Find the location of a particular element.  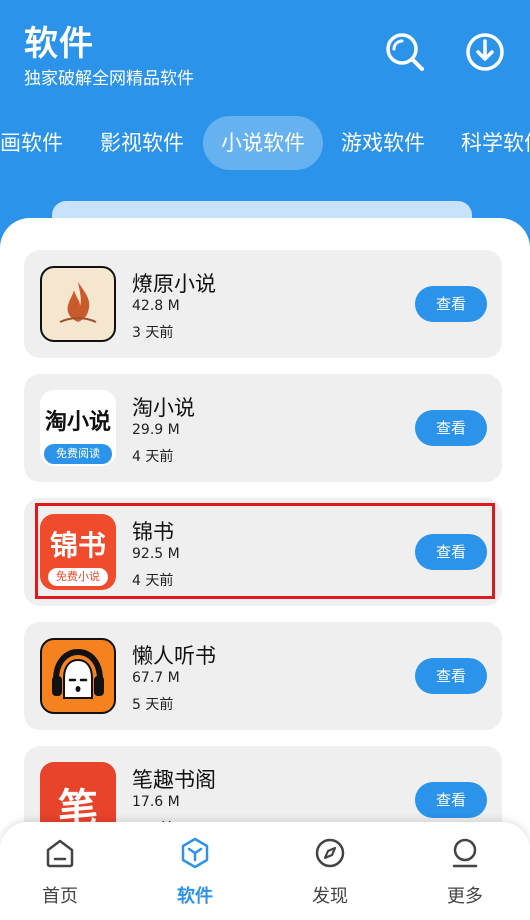

app-size: 29.9 M is located at coordinates (156, 430).